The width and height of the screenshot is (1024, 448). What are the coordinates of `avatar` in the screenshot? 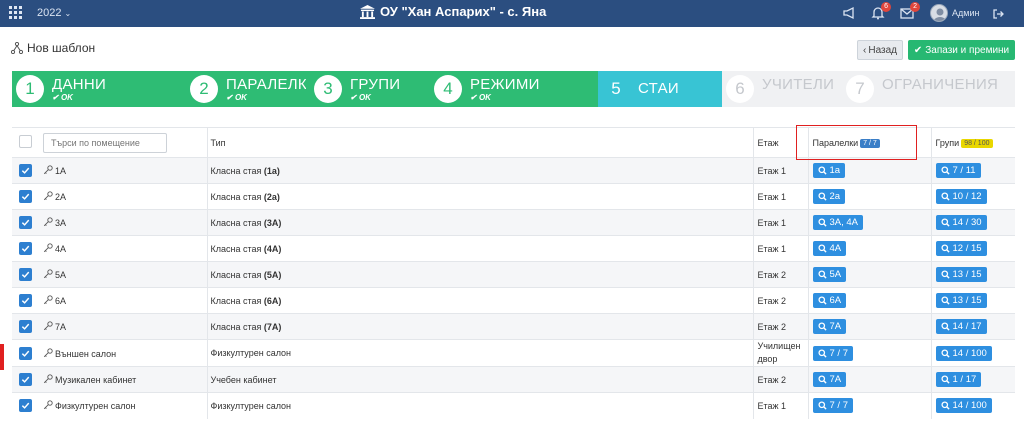 It's located at (939, 13).